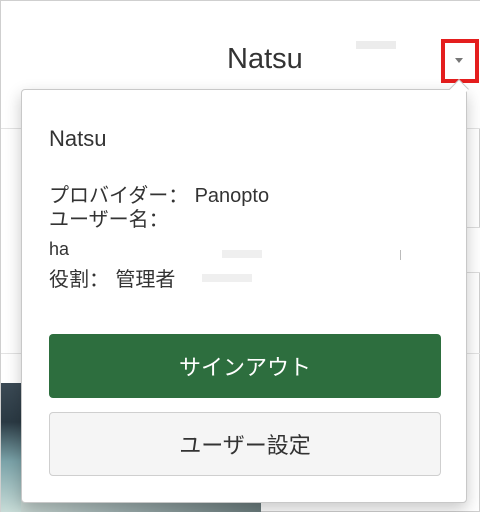  I want to click on user-menu-toggle, so click(460, 61).